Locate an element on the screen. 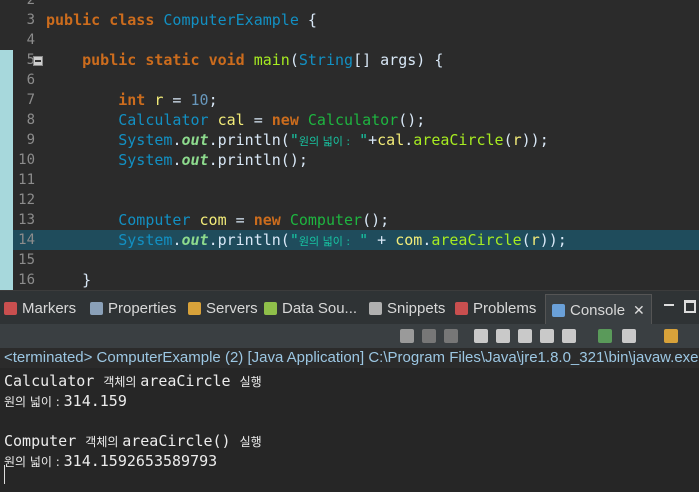 Image resolution: width=699 pixels, height=492 pixels. code-text: System.out.println(); is located at coordinates (177, 160).